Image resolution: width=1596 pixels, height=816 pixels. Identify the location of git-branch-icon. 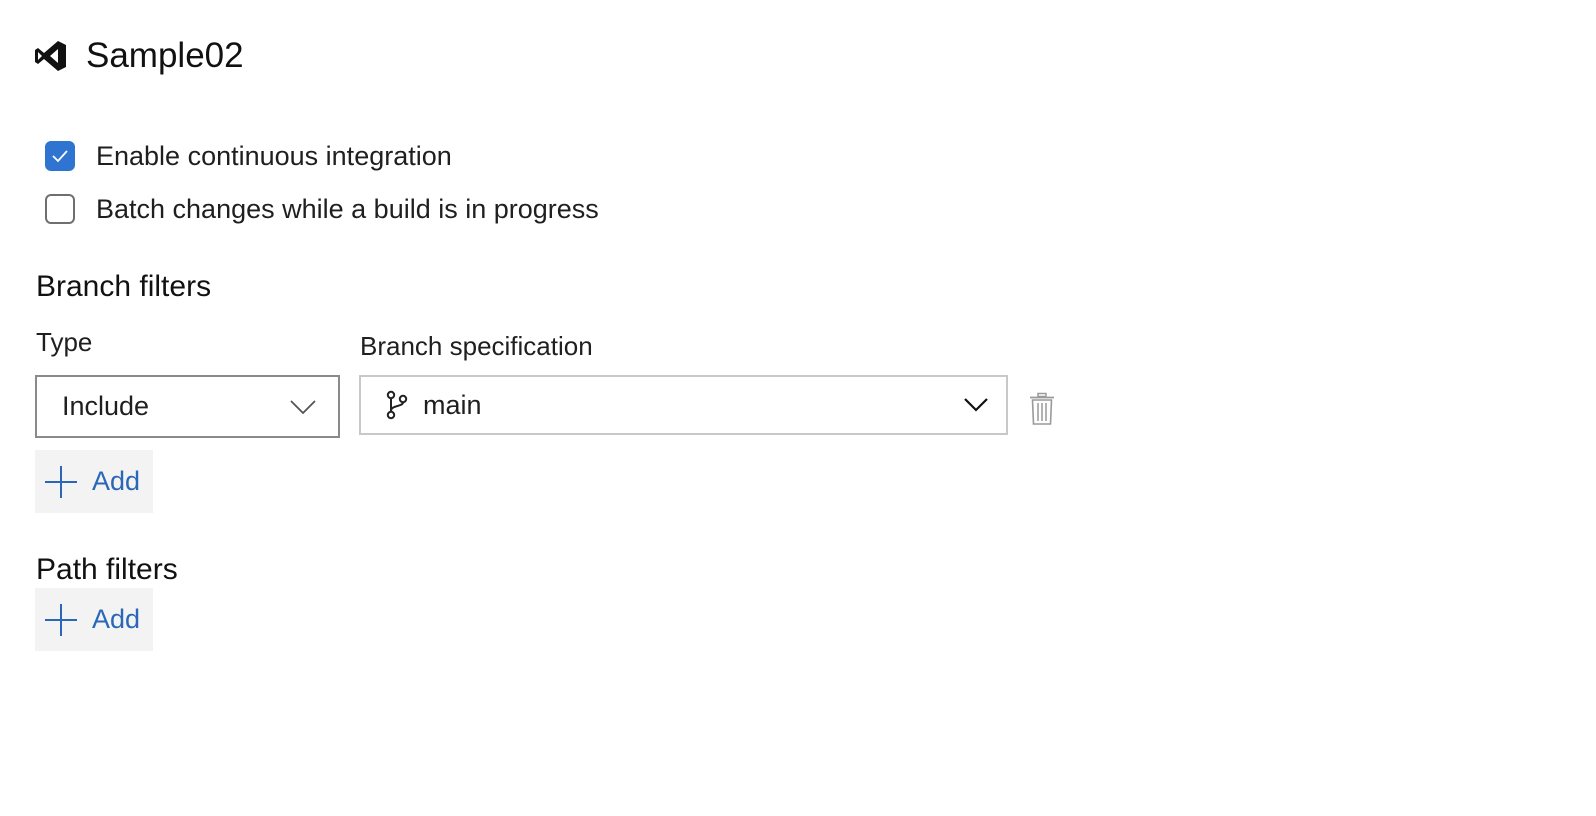
(397, 405).